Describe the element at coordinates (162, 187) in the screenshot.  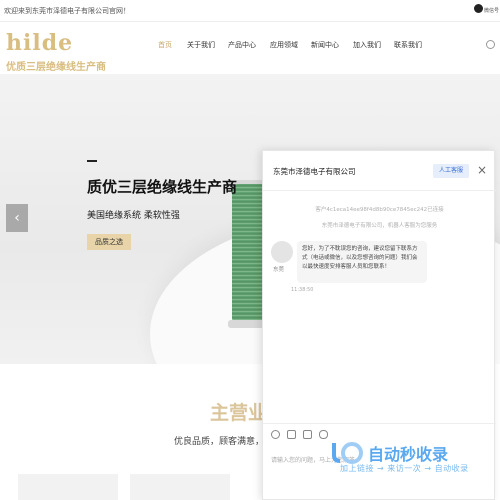
I see `banner-title: 质优三层绝缘线生产商` at that location.